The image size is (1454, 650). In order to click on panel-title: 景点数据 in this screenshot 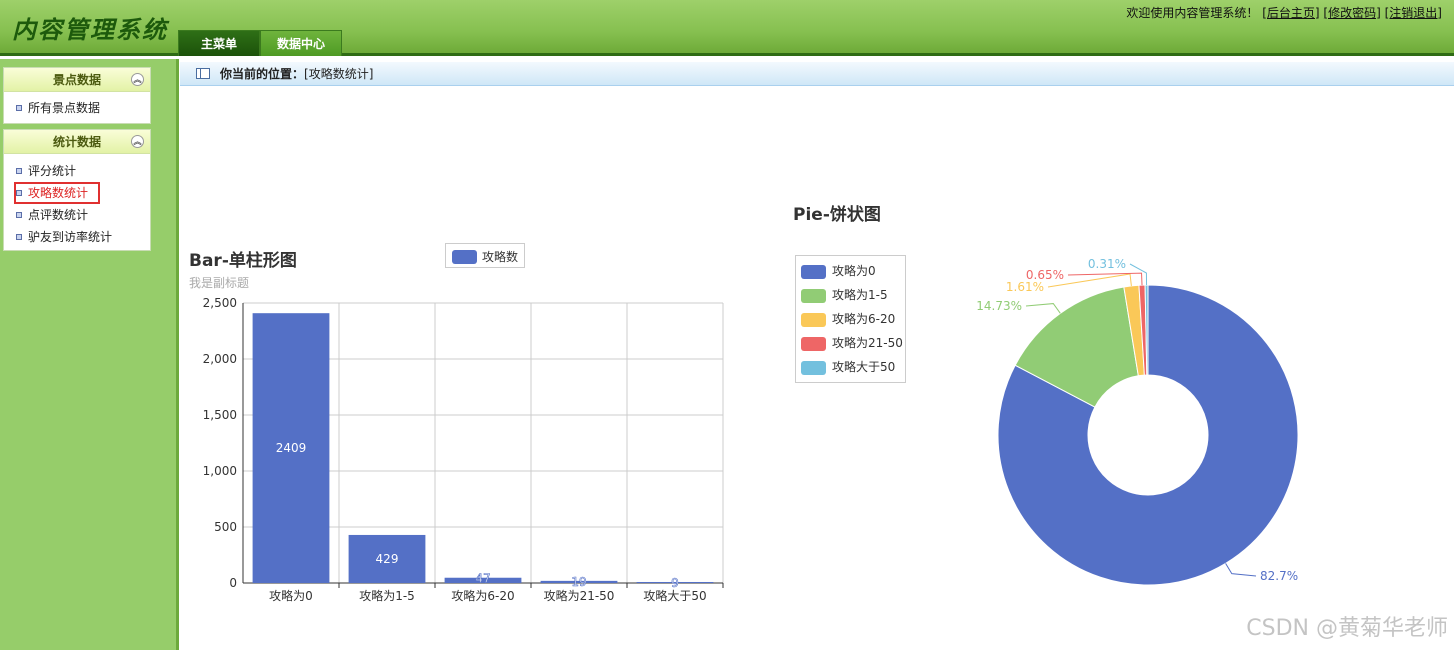, I will do `click(76, 80)`.